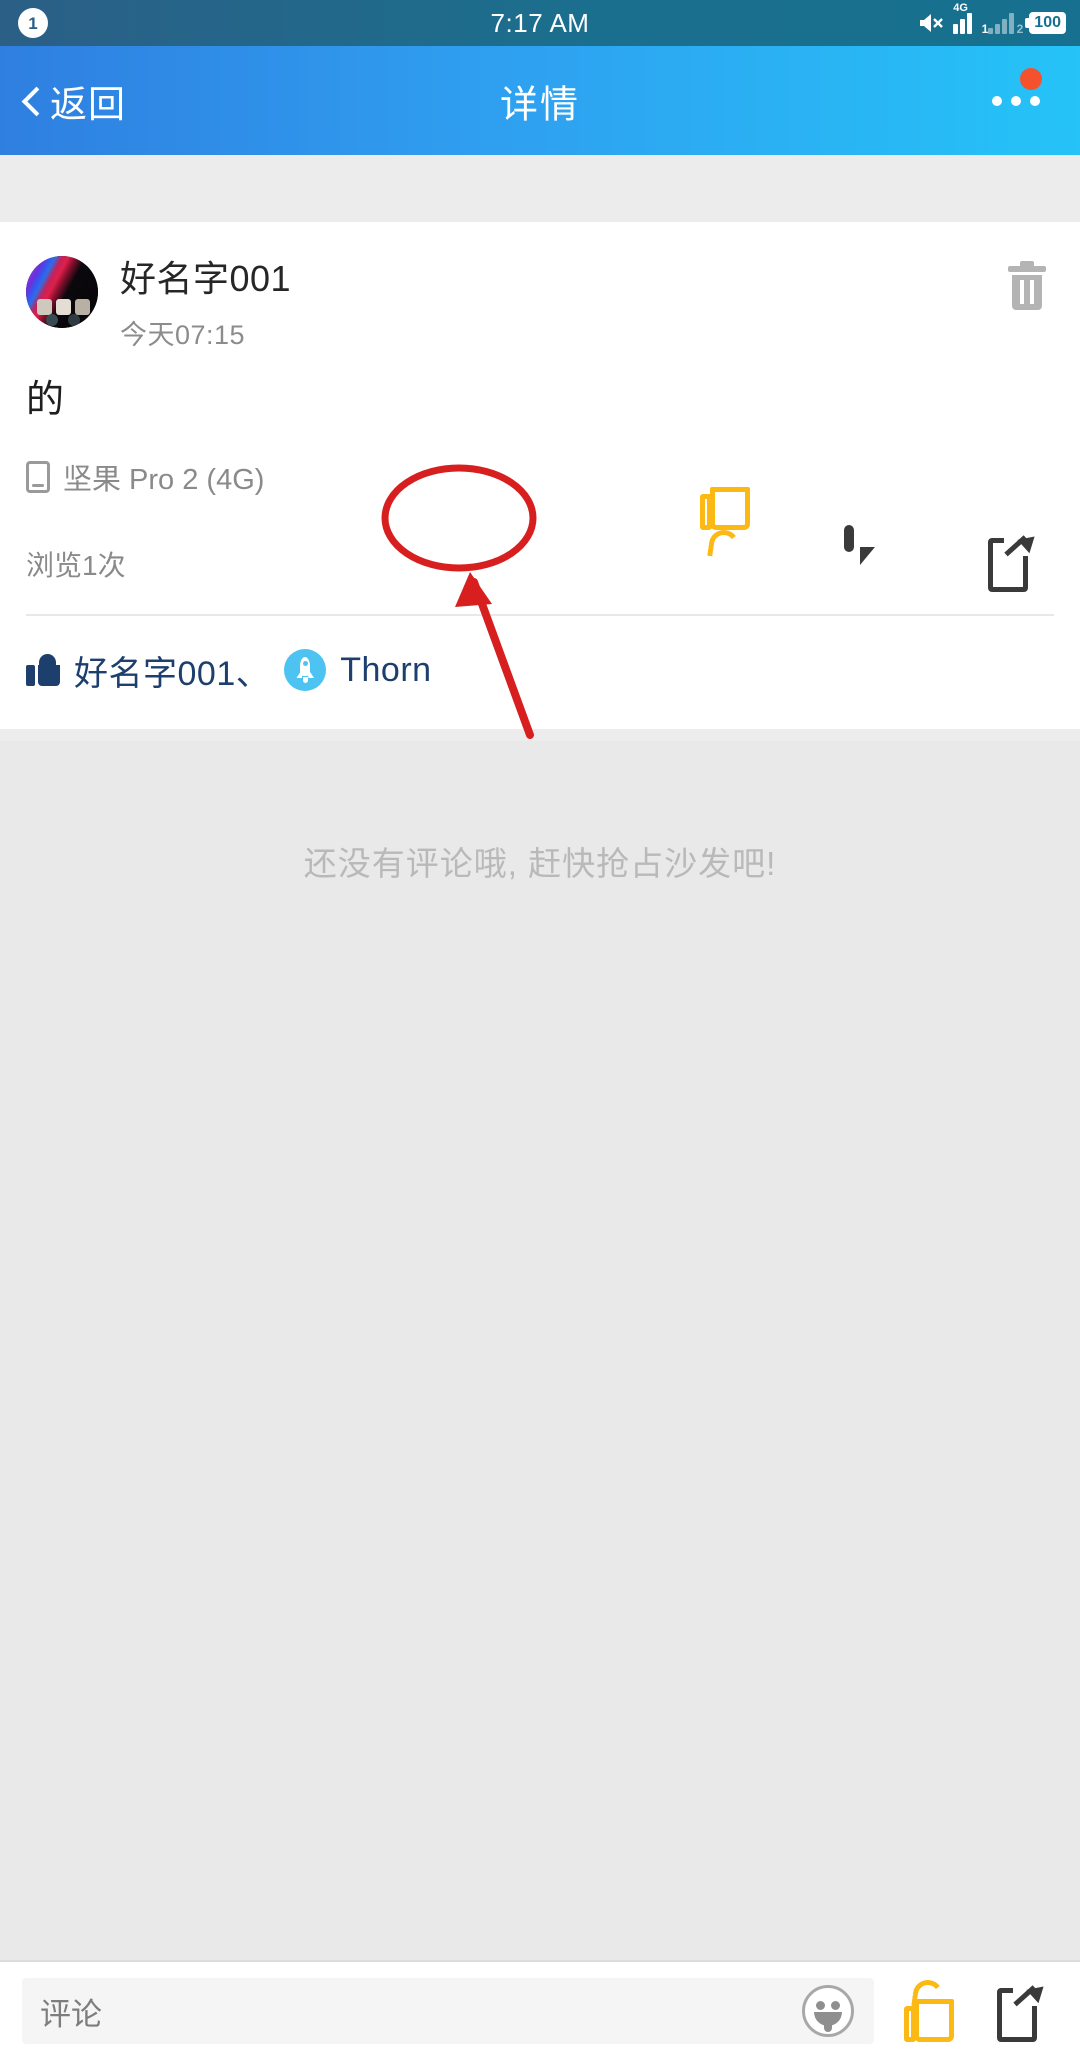 The width and height of the screenshot is (1080, 2060). What do you see at coordinates (733, 541) in the screenshot?
I see `like-button` at bounding box center [733, 541].